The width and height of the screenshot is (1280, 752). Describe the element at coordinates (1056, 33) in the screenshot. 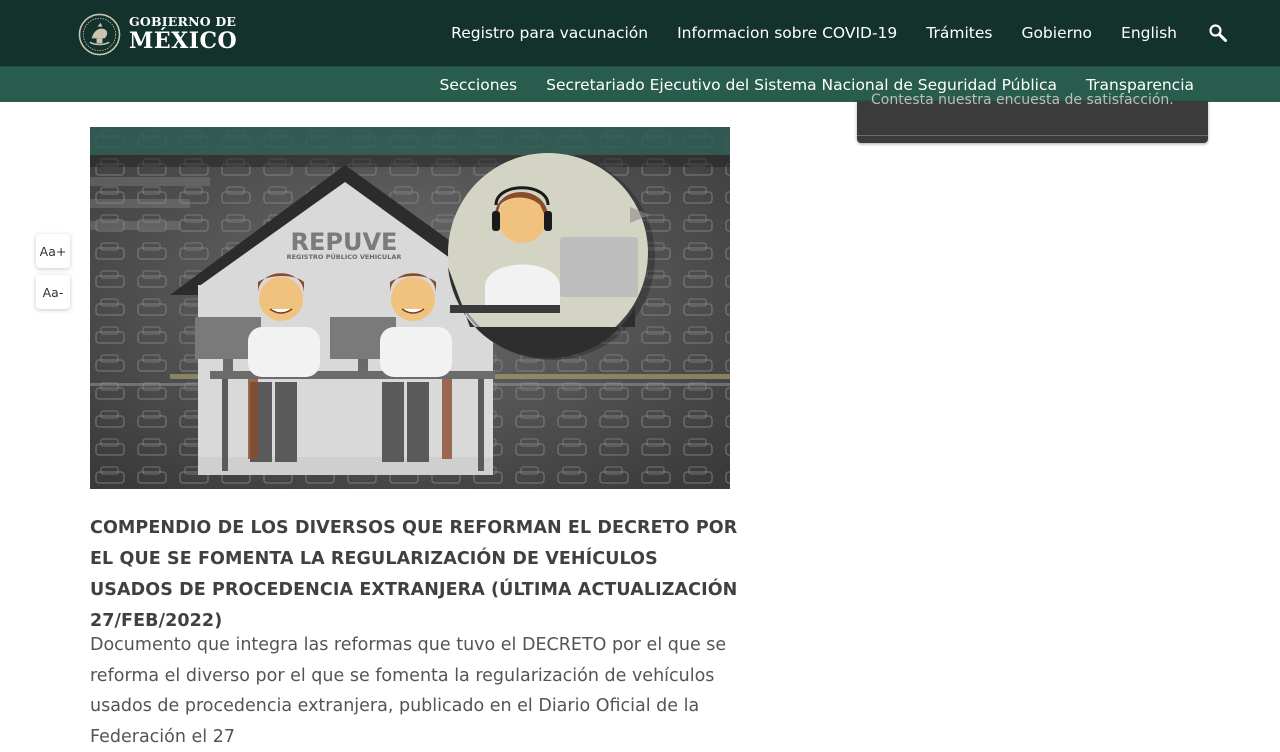

I see `nav-gobierno: Gobierno` at that location.